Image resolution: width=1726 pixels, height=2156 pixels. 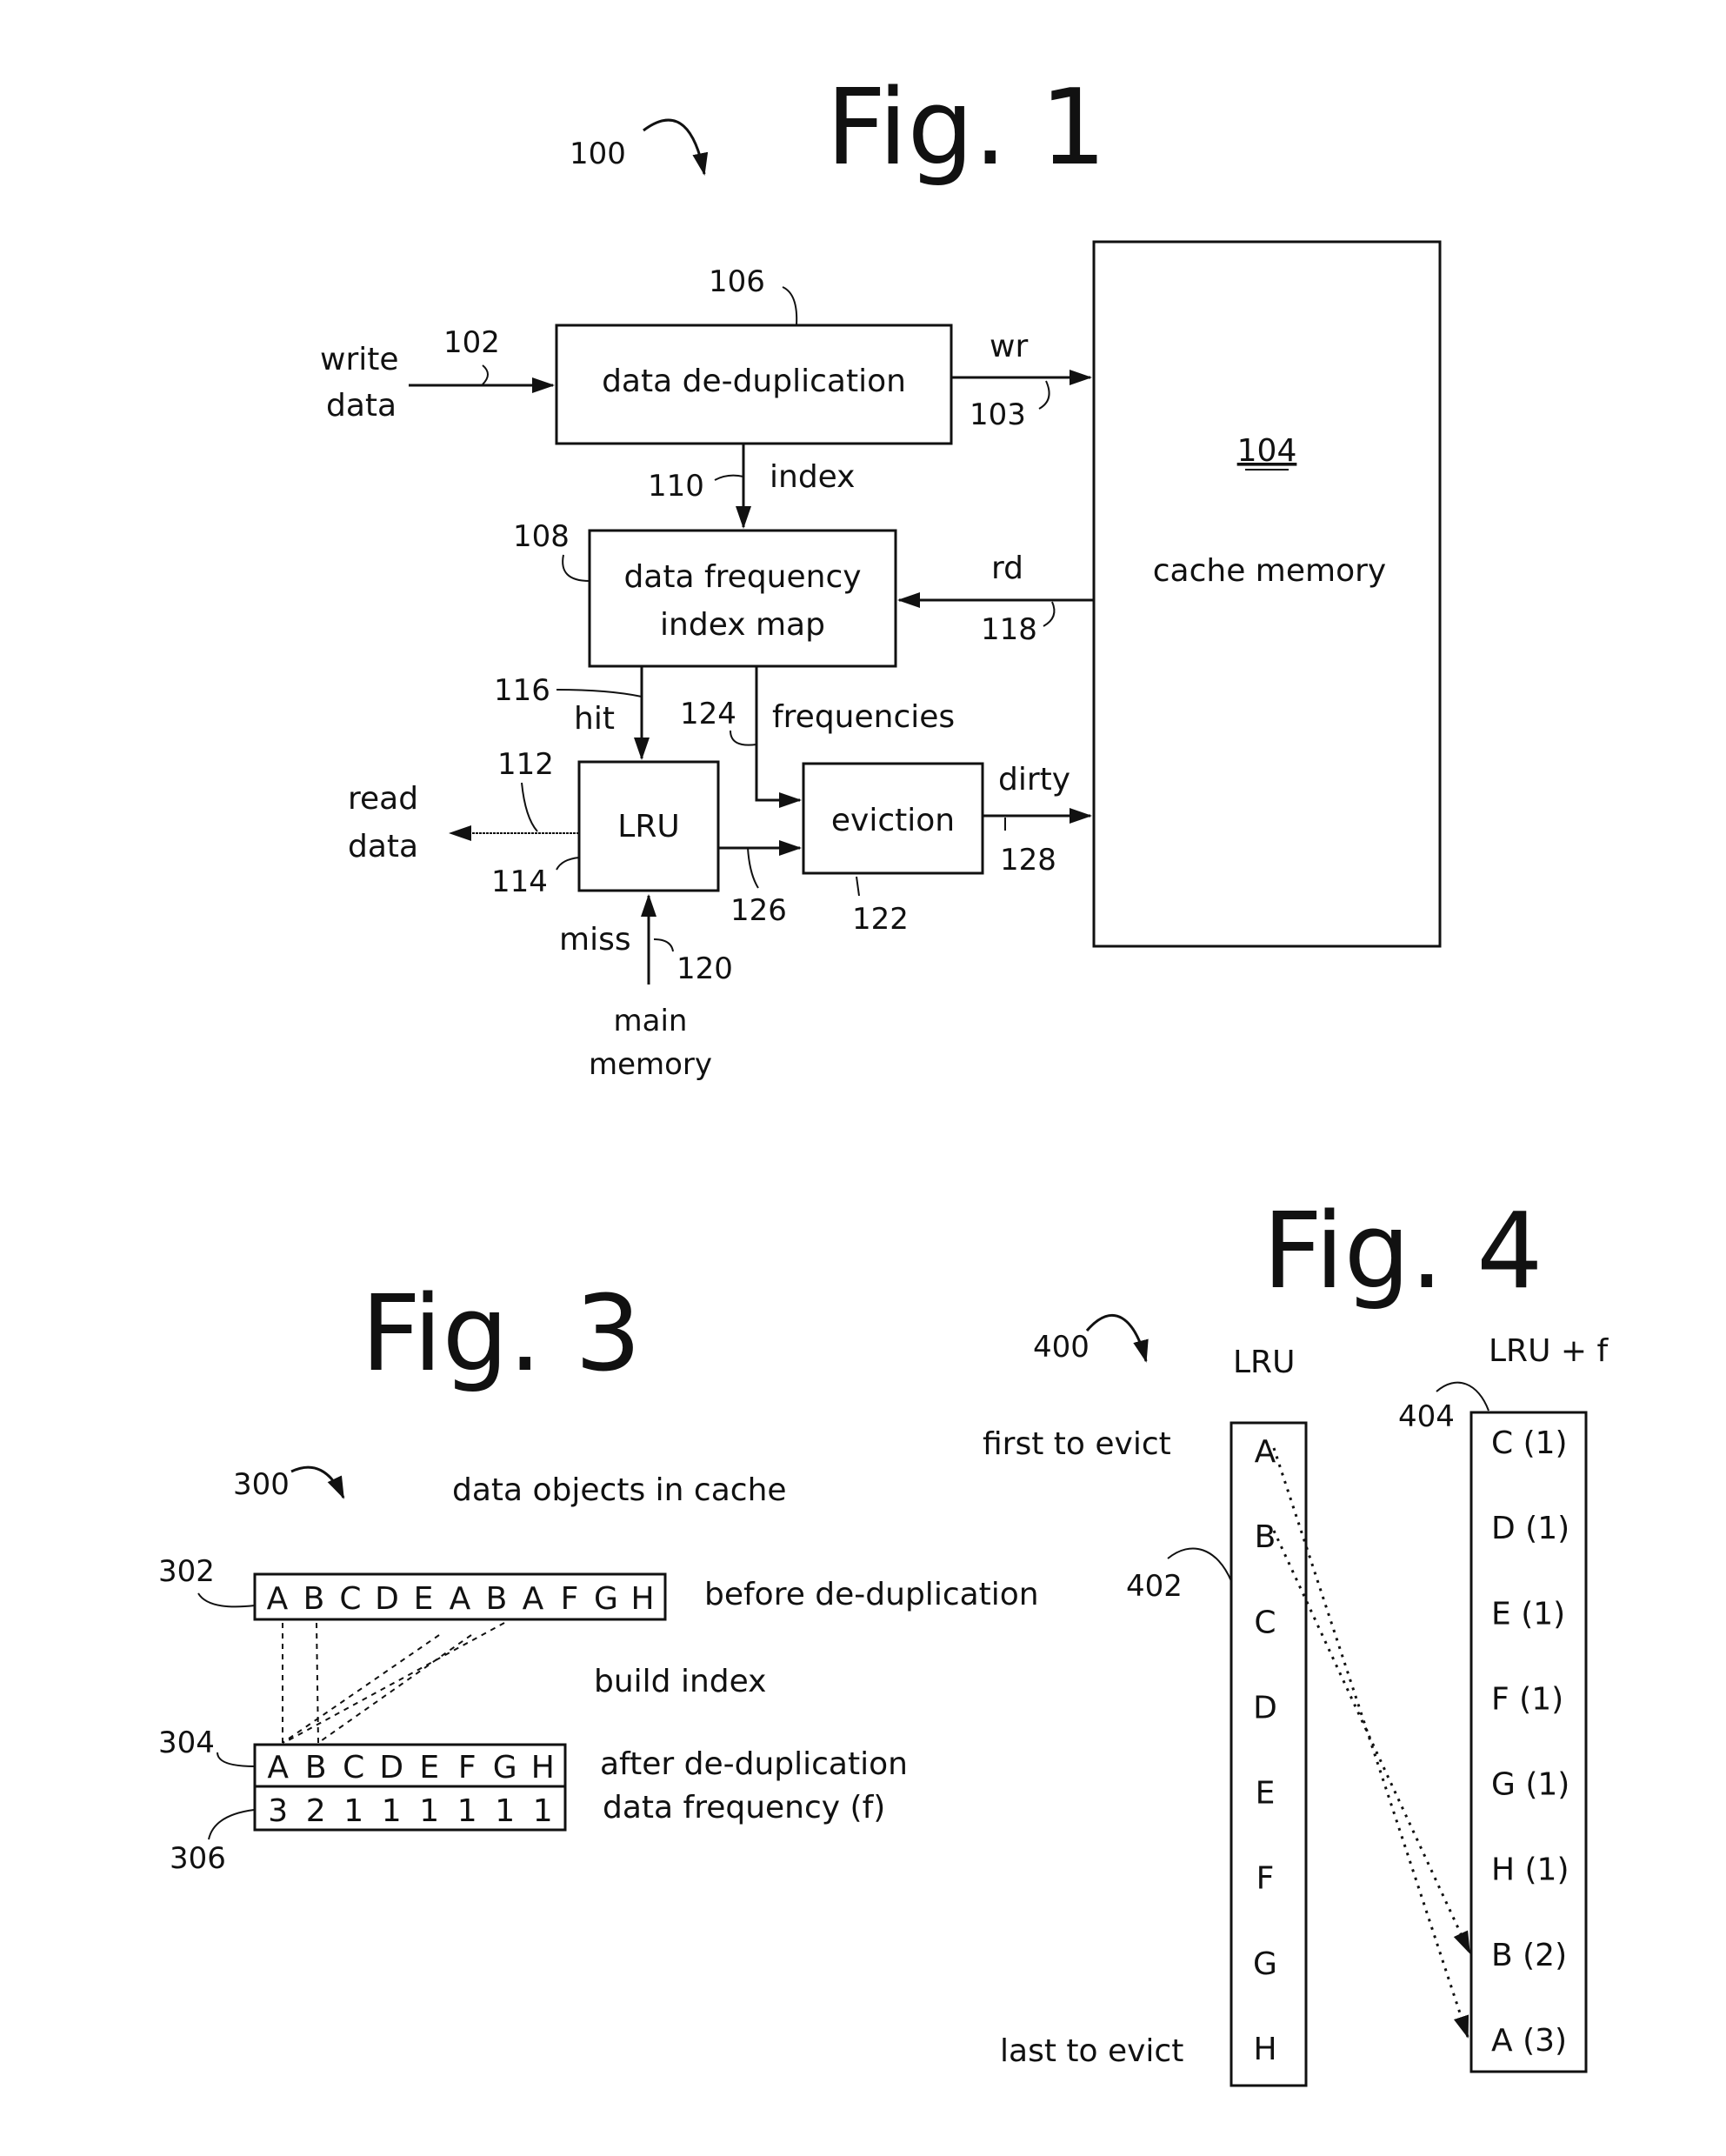 What do you see at coordinates (1265, 1964) in the screenshot?
I see `lru-list-item: G` at bounding box center [1265, 1964].